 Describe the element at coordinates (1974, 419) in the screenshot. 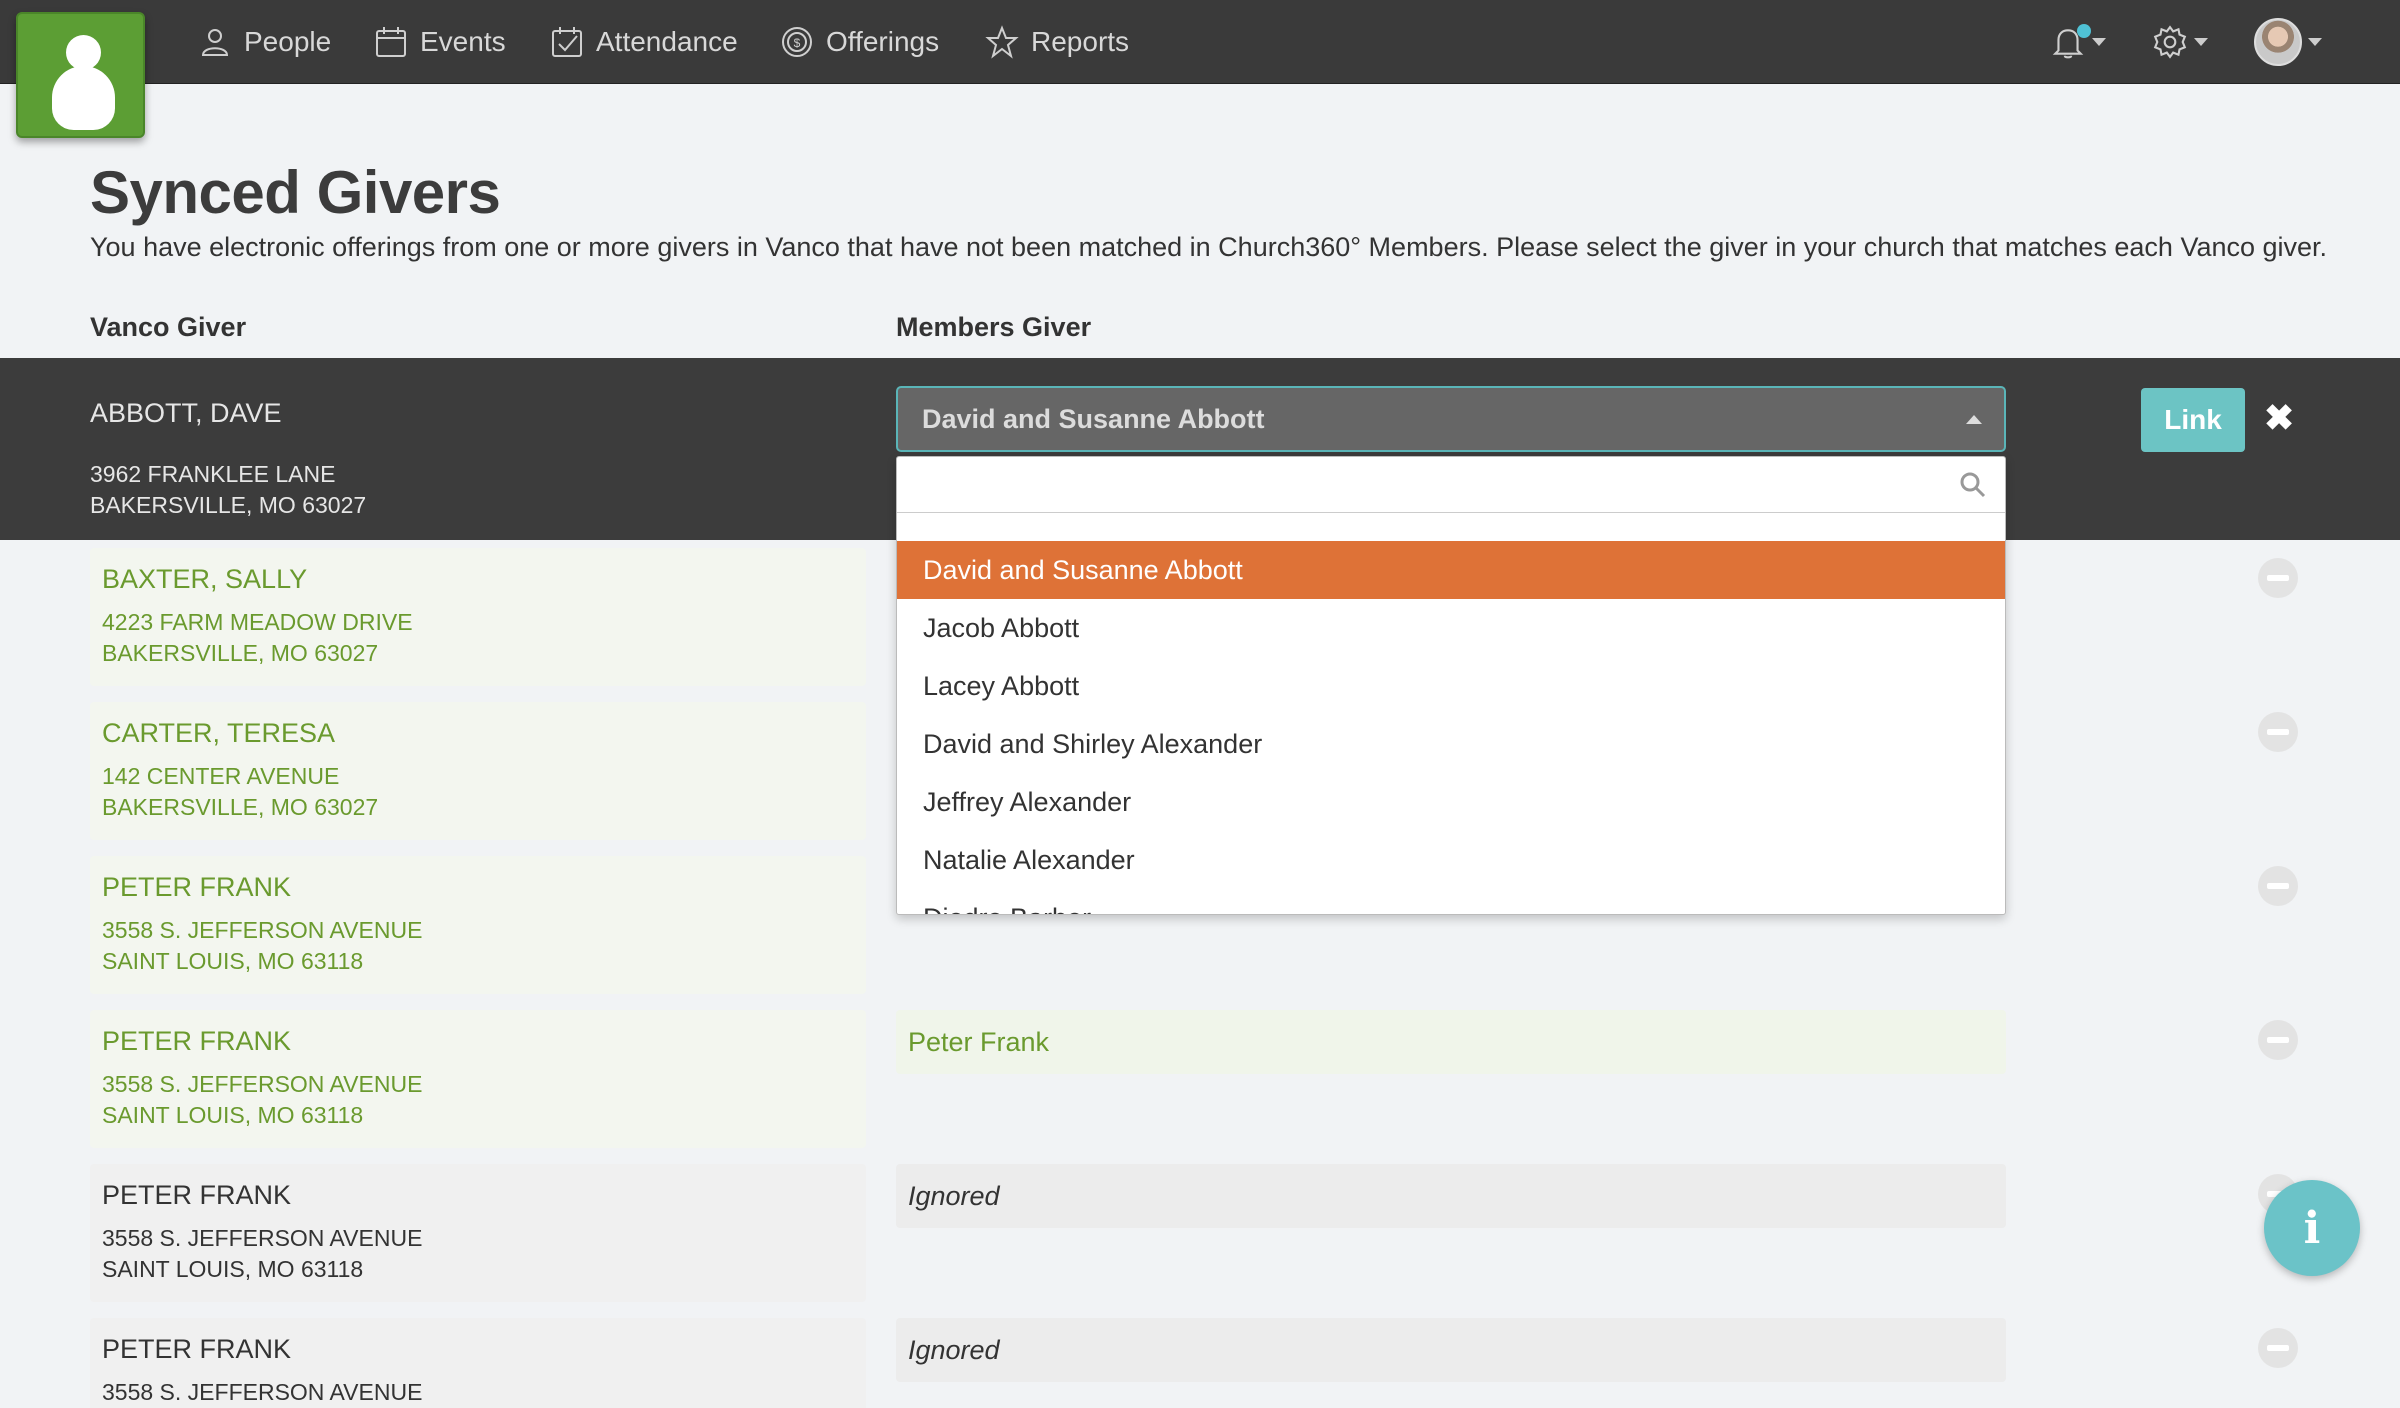

I see `chevron-up-icon` at that location.